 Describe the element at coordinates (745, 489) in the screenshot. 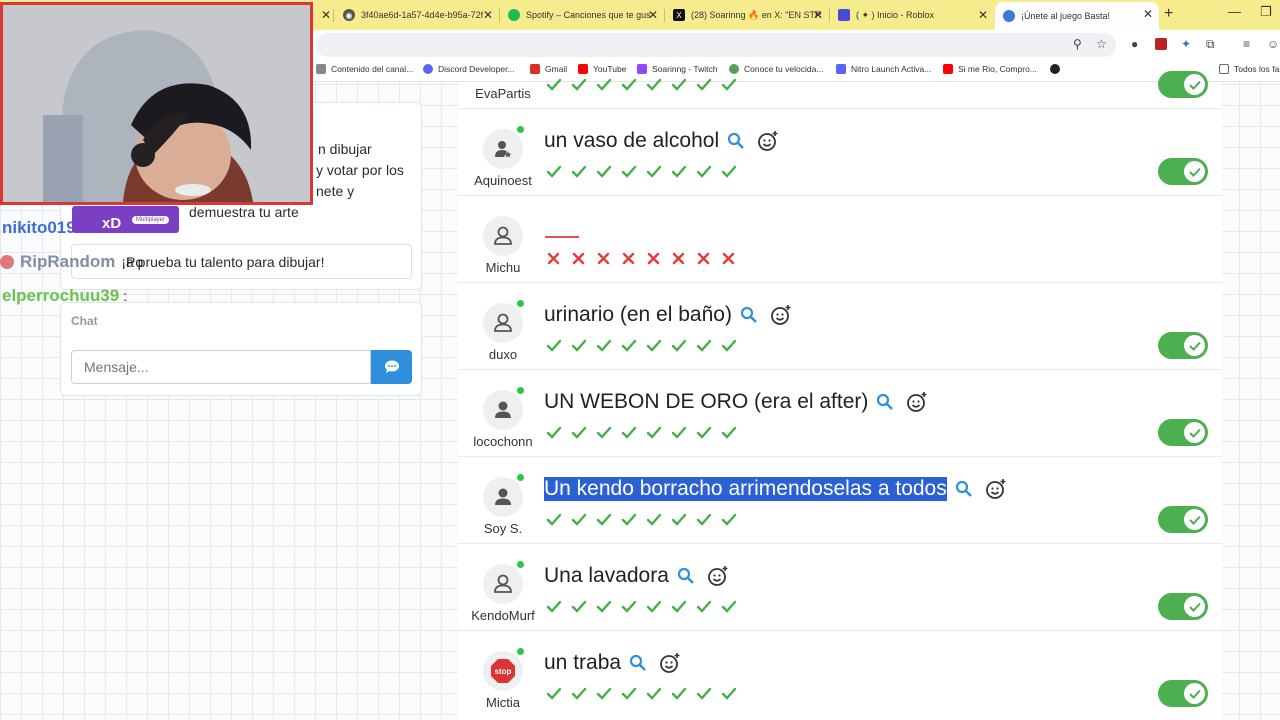

I see `answer-label-selected: Un kendo borracho arrimendoselas a todos` at that location.